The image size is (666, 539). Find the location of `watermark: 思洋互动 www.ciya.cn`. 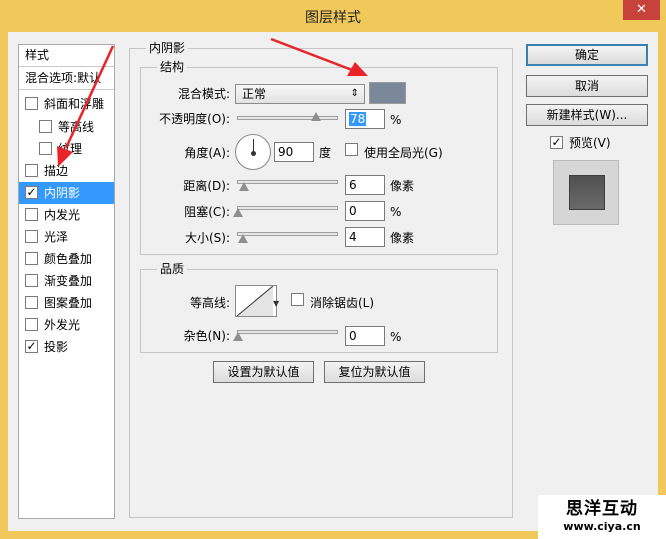

watermark: 思洋互动 www.ciya.cn is located at coordinates (602, 517).